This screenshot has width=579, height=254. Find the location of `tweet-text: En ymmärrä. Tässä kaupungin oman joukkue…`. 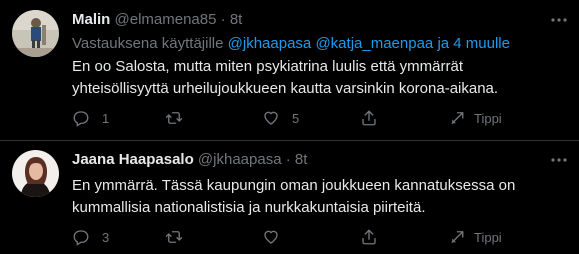

tweet-text: En ymmärrä. Tässä kaupungin oman joukkue… is located at coordinates (294, 196).